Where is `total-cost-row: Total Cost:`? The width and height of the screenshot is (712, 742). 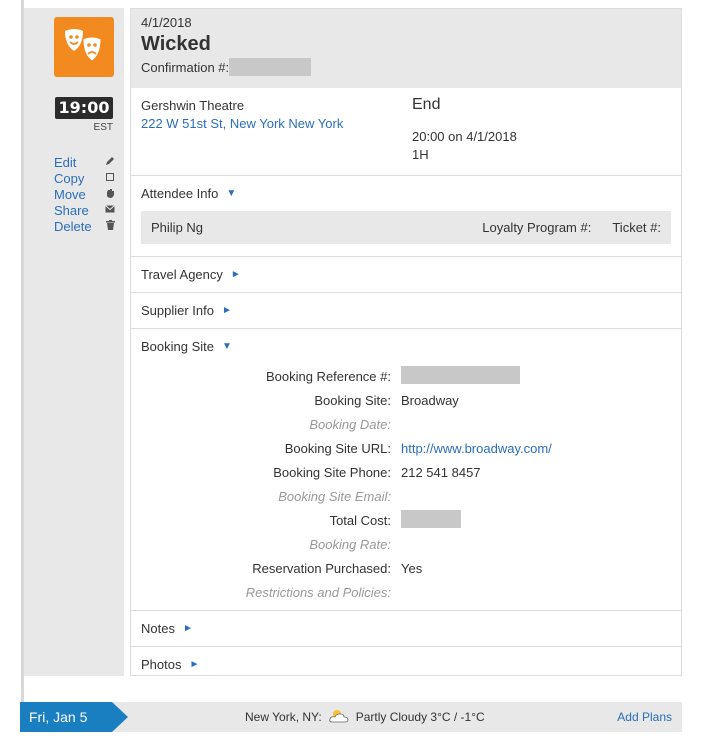
total-cost-row: Total Cost: is located at coordinates (406, 520).